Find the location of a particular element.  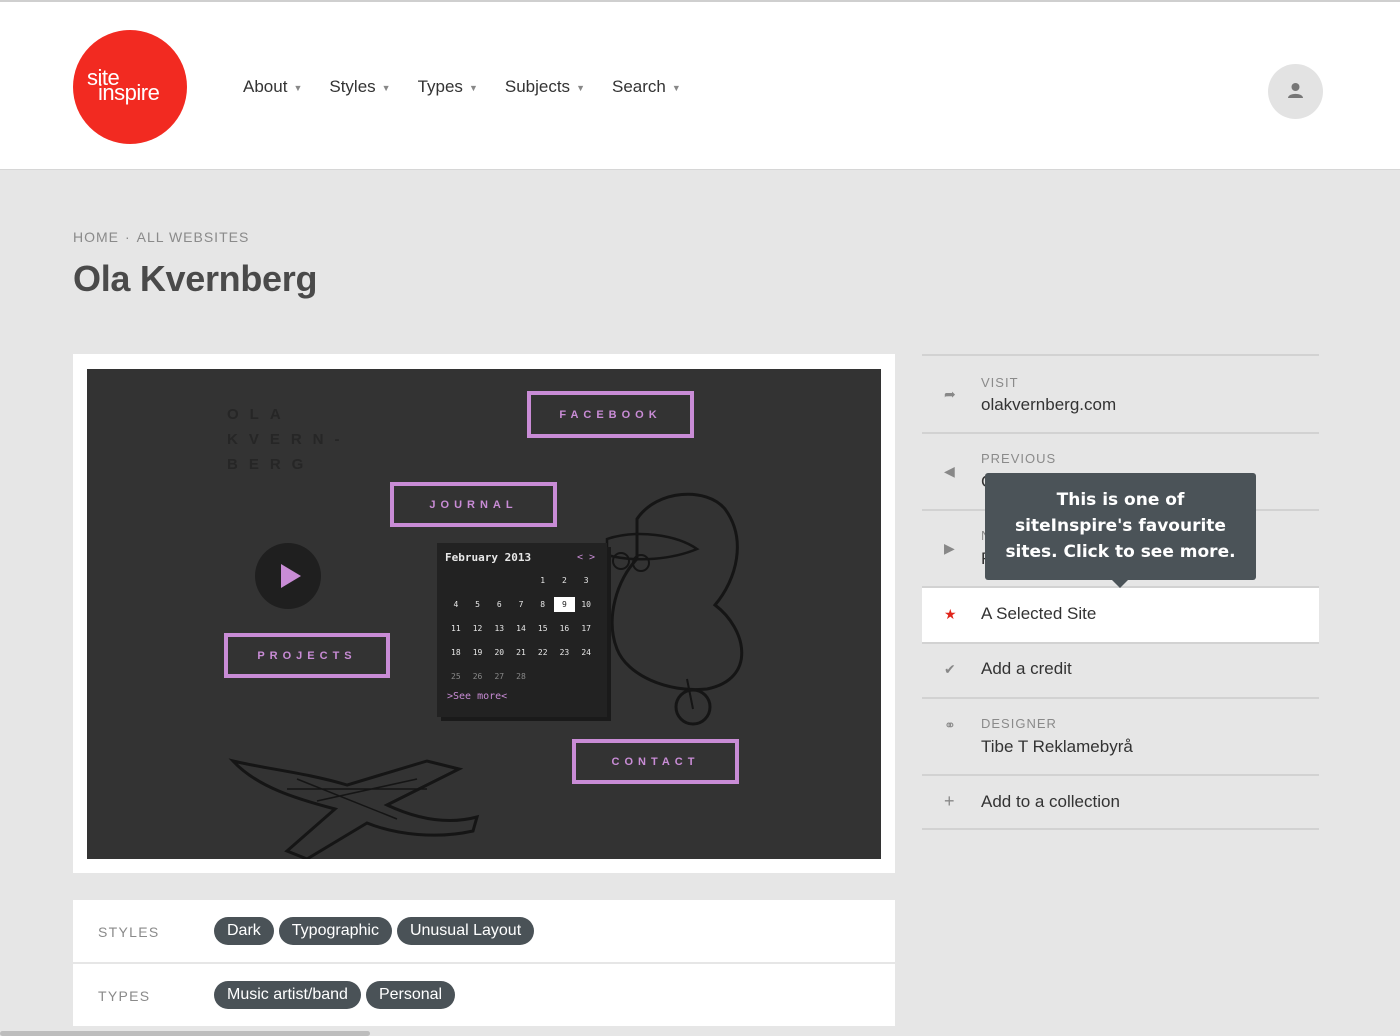

add-credit-label: Add a credit is located at coordinates (1026, 668).